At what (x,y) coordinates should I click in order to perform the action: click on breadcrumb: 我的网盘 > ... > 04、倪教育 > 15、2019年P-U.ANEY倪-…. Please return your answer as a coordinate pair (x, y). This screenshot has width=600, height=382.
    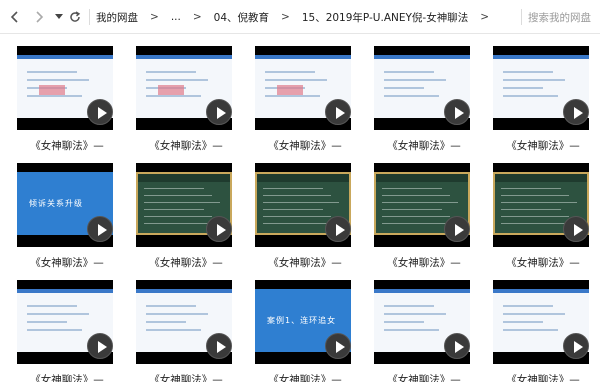
    Looking at the image, I should click on (298, 17).